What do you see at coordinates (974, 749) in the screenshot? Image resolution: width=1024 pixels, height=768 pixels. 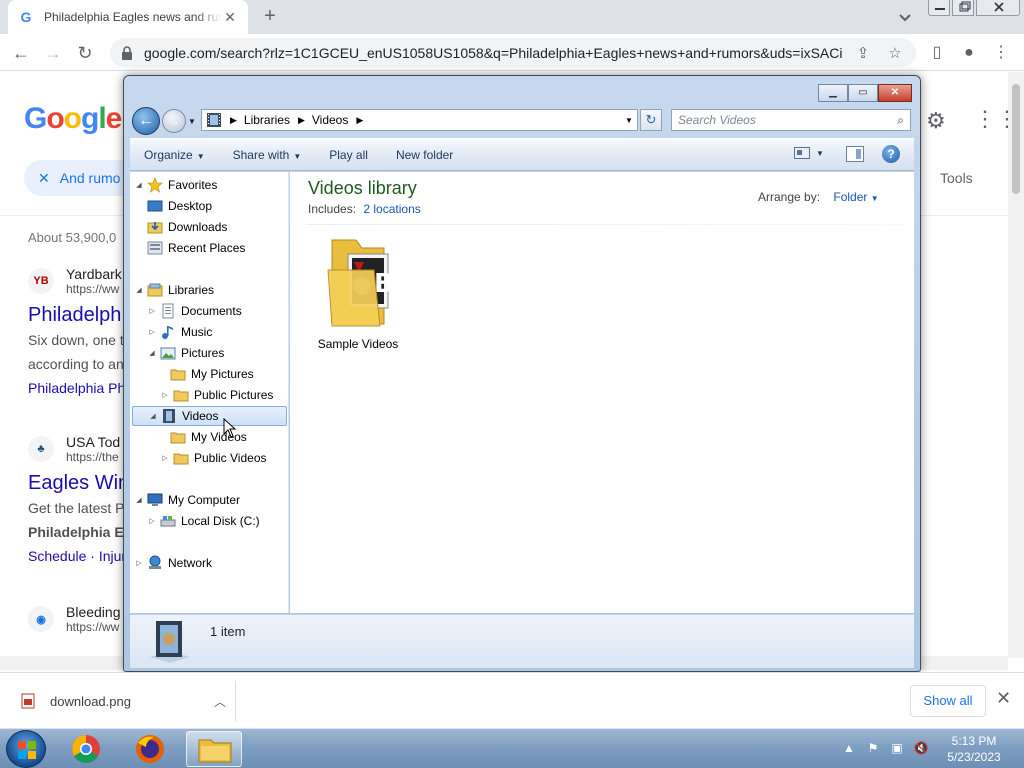 I see `clock: 5:13 PM 5/23/2023` at bounding box center [974, 749].